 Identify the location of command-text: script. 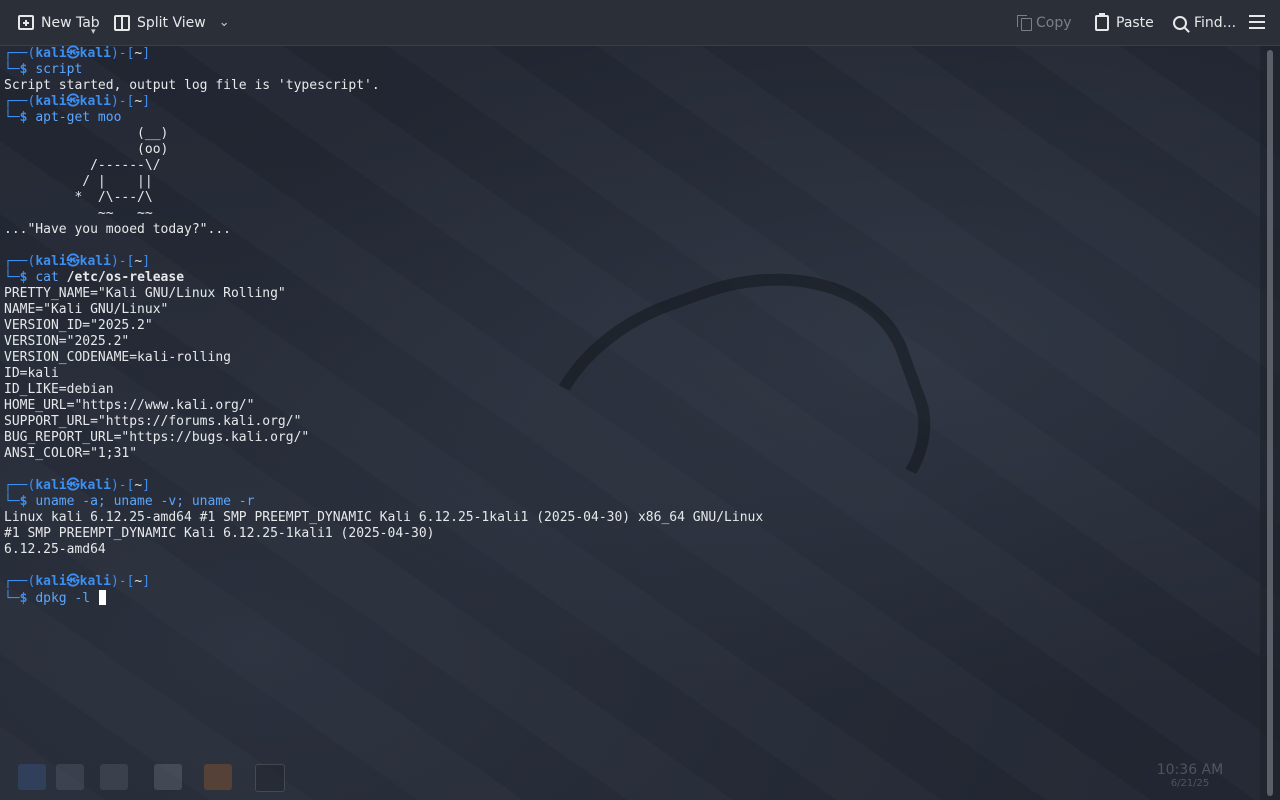
(59, 69).